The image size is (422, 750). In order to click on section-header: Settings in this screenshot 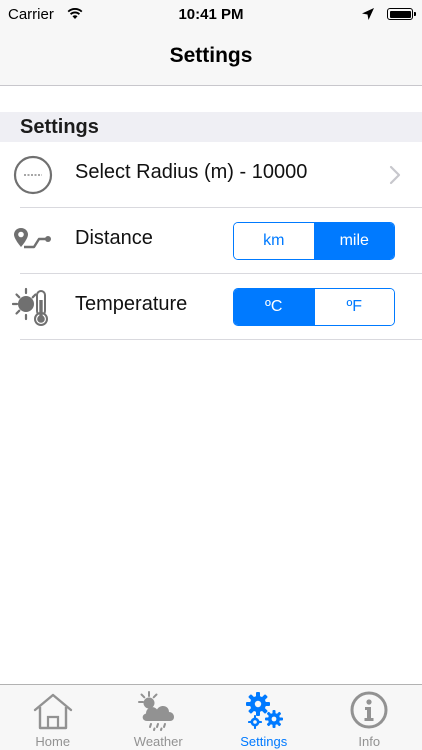, I will do `click(211, 127)`.